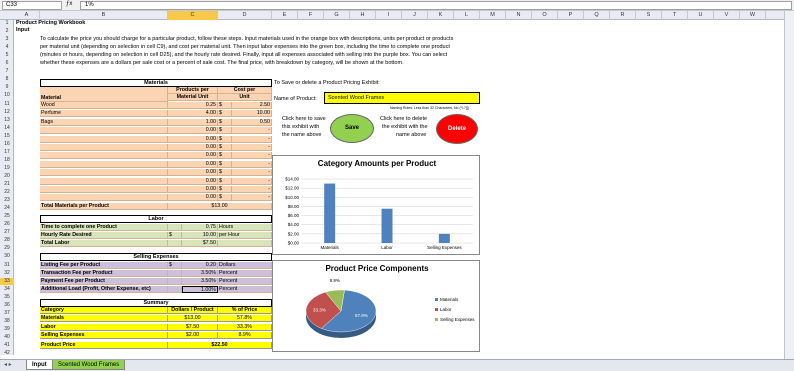 The height and width of the screenshot is (371, 794). What do you see at coordinates (193, 15) in the screenshot?
I see `column-header-c: C` at bounding box center [193, 15].